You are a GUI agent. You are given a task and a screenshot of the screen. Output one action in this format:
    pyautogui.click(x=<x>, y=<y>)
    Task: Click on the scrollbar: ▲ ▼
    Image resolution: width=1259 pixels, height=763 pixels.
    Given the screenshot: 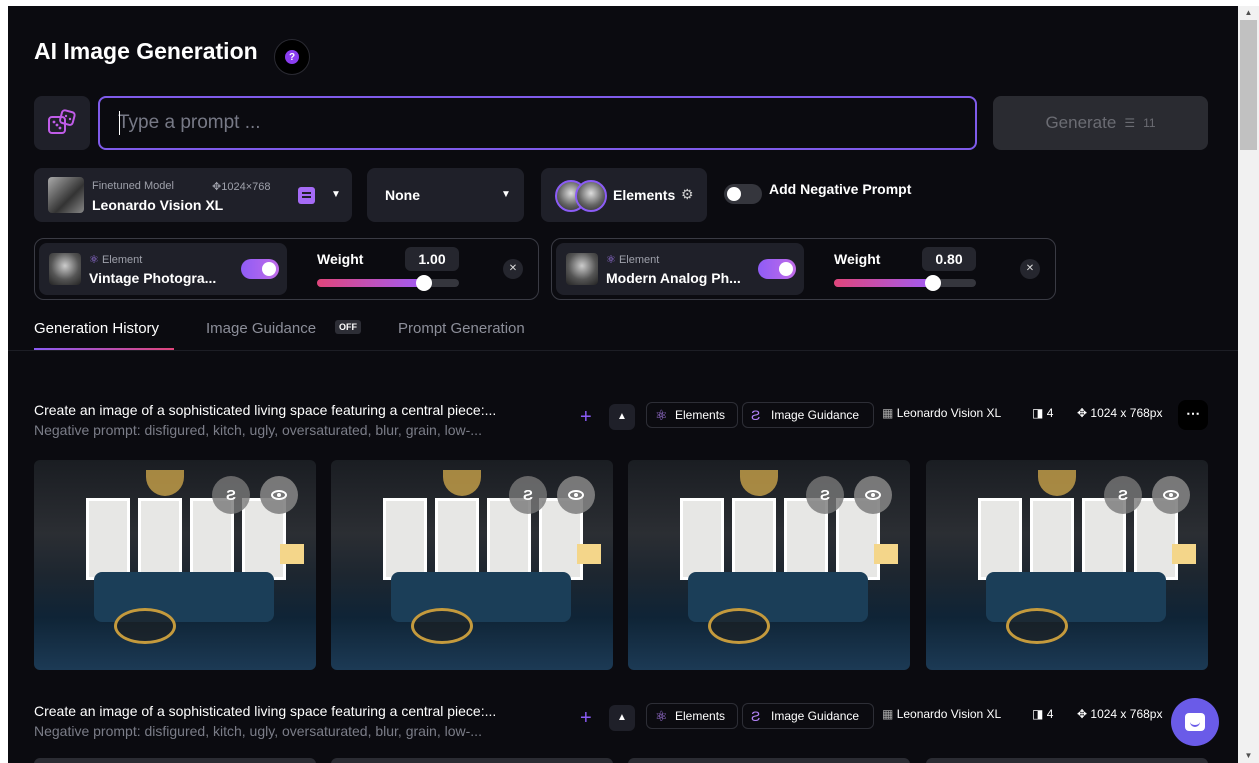 What is the action you would take?
    pyautogui.click(x=1248, y=384)
    